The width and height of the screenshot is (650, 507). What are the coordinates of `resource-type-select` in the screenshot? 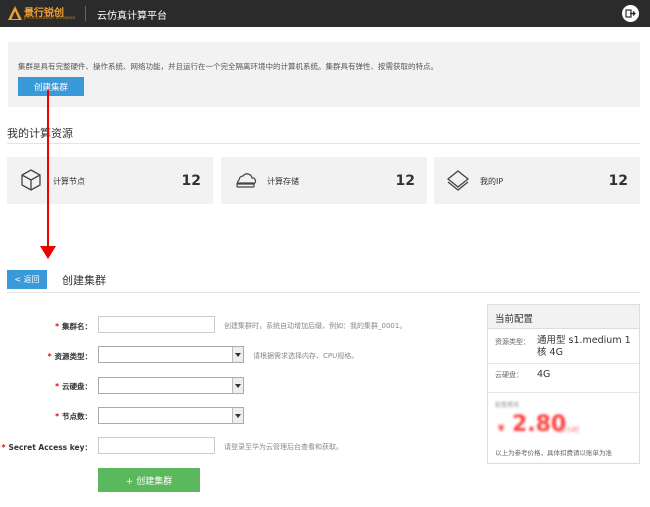 It's located at (171, 354).